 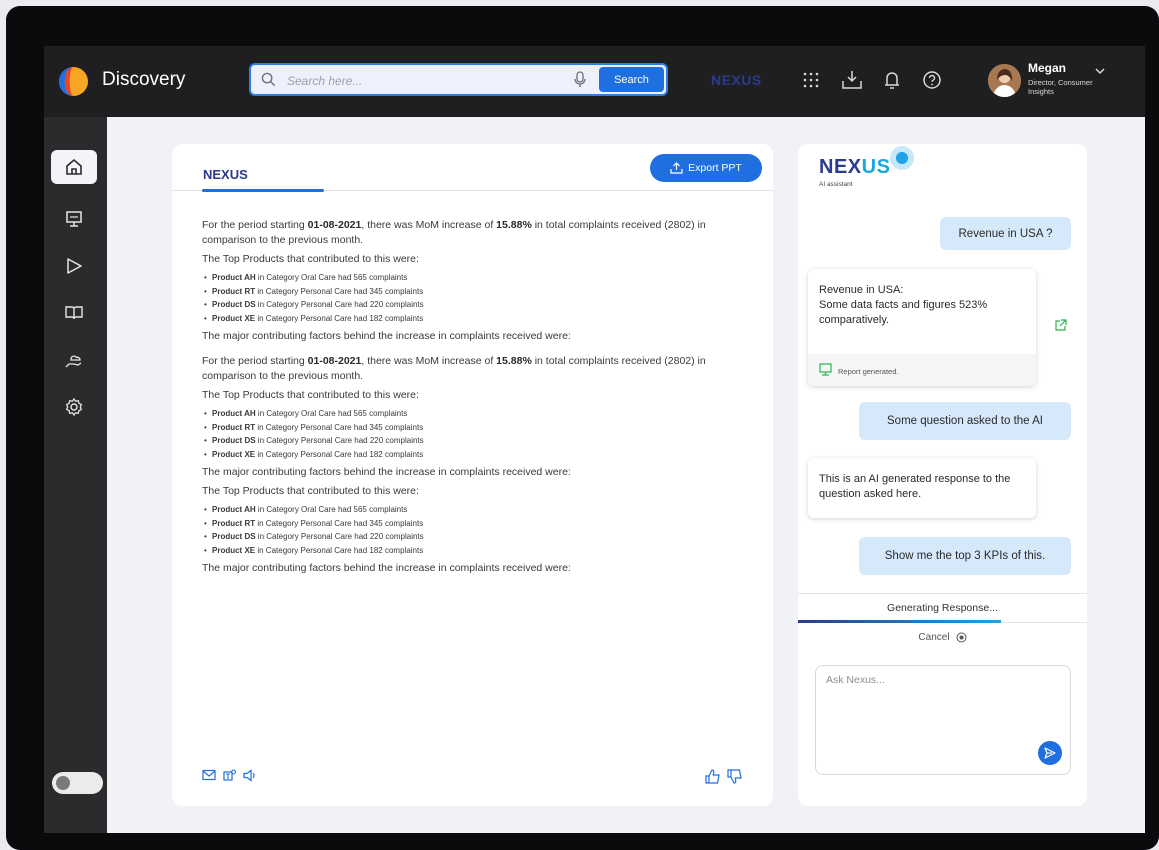 I want to click on apps-grid-icon, so click(x=811, y=80).